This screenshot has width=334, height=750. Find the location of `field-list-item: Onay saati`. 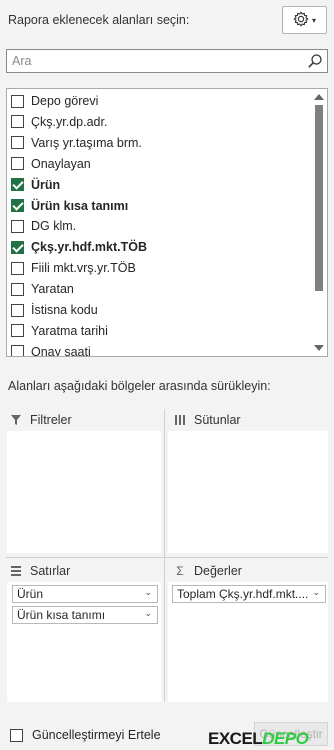

field-list-item: Onay saati is located at coordinates (157, 349).